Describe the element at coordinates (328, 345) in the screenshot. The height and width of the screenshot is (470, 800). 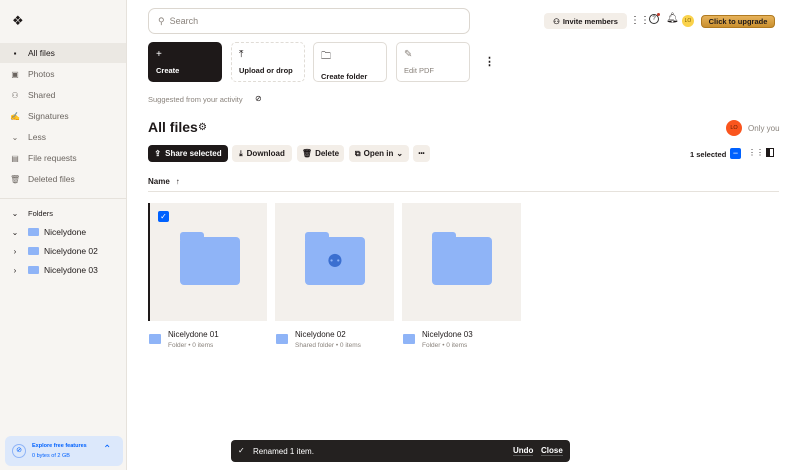
I see `file-meta: Shared folder • 0 items` at that location.